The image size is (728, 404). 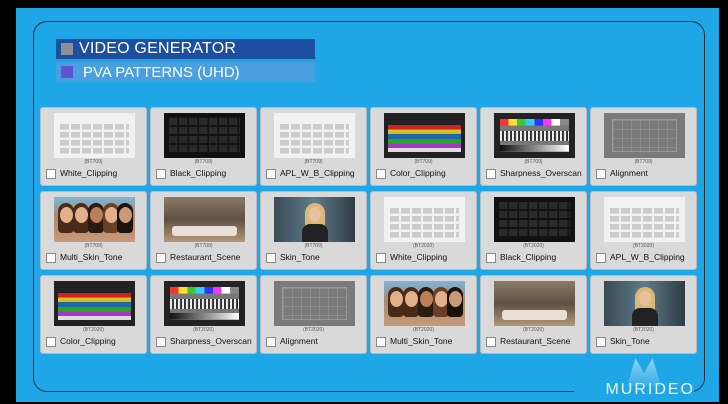 I want to click on brand-logo-text: MURIDEO, so click(x=650, y=389).